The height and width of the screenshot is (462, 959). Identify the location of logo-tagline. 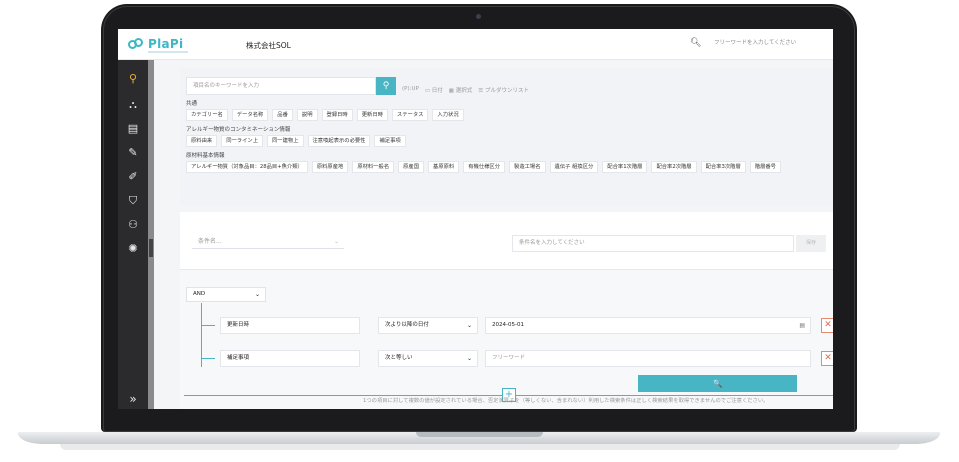
(168, 52).